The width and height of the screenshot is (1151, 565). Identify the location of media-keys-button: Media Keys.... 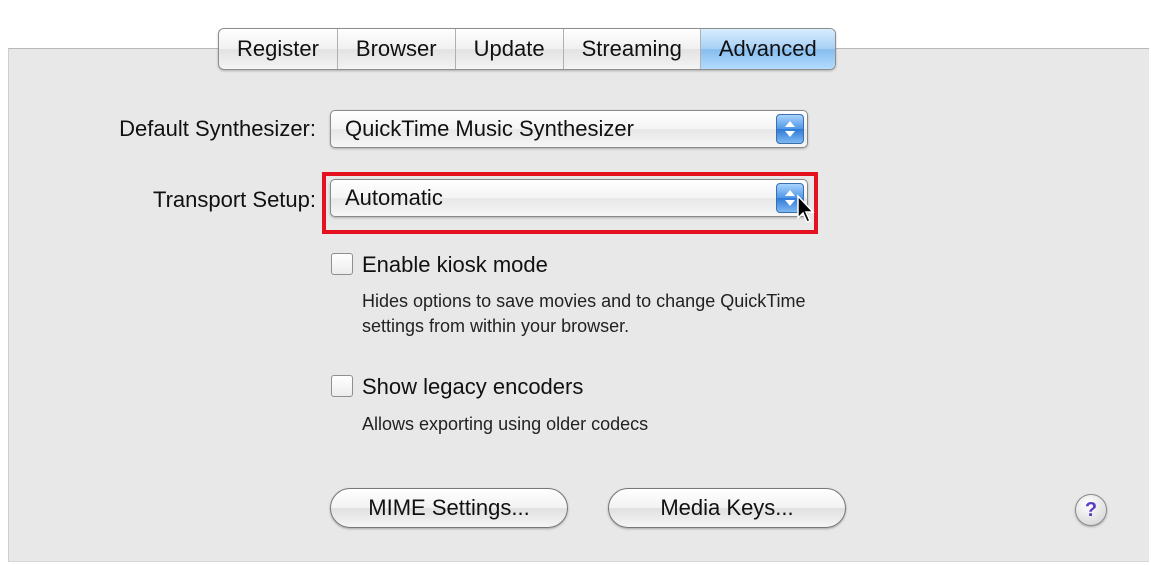
(727, 508).